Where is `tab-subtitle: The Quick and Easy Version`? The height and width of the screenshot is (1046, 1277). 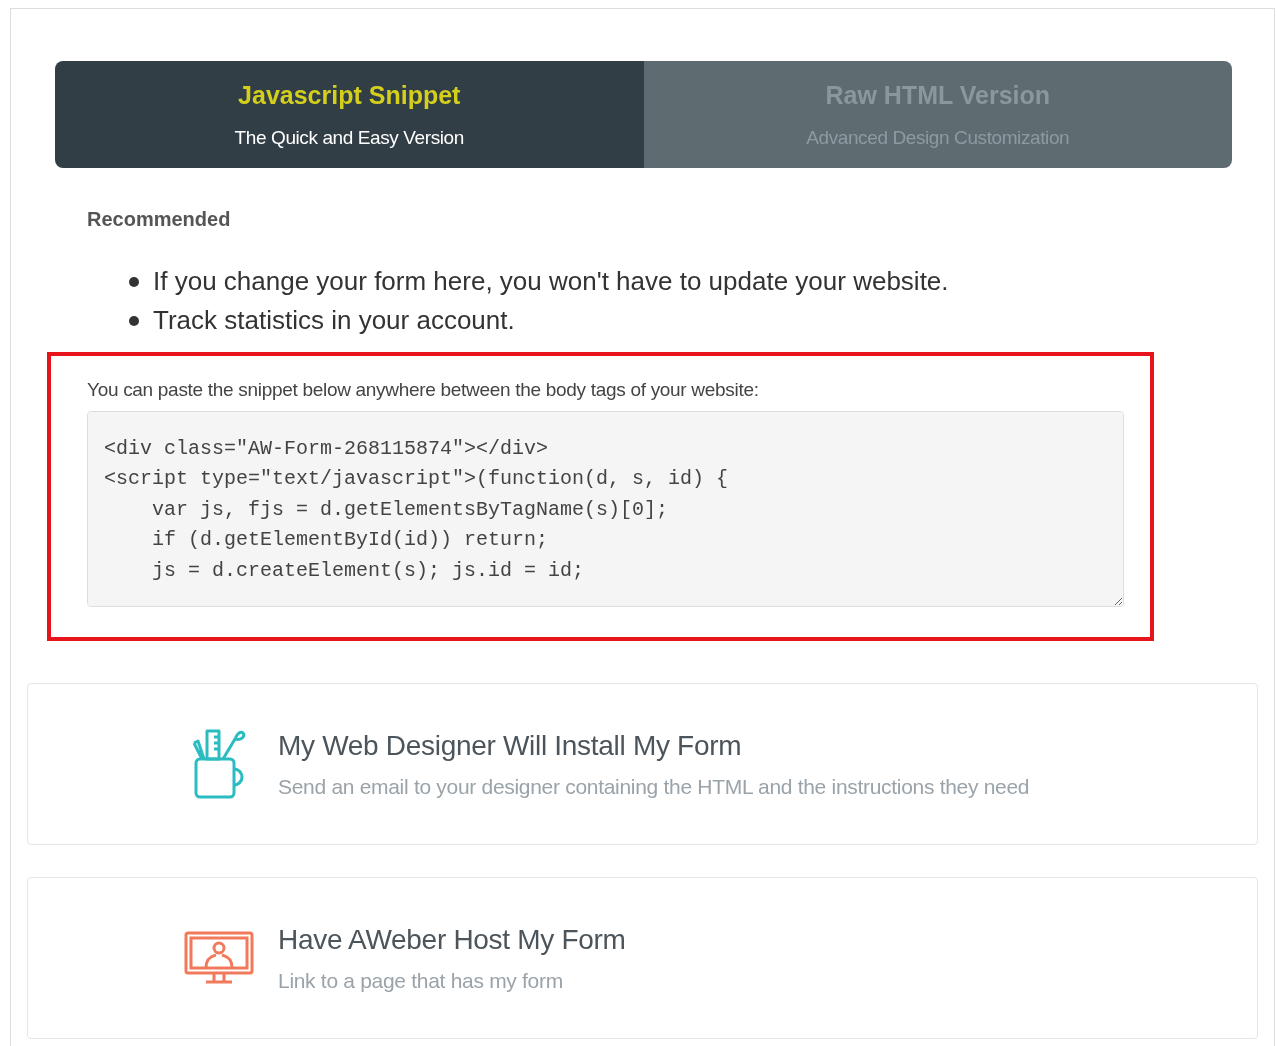
tab-subtitle: The Quick and Easy Version is located at coordinates (349, 138).